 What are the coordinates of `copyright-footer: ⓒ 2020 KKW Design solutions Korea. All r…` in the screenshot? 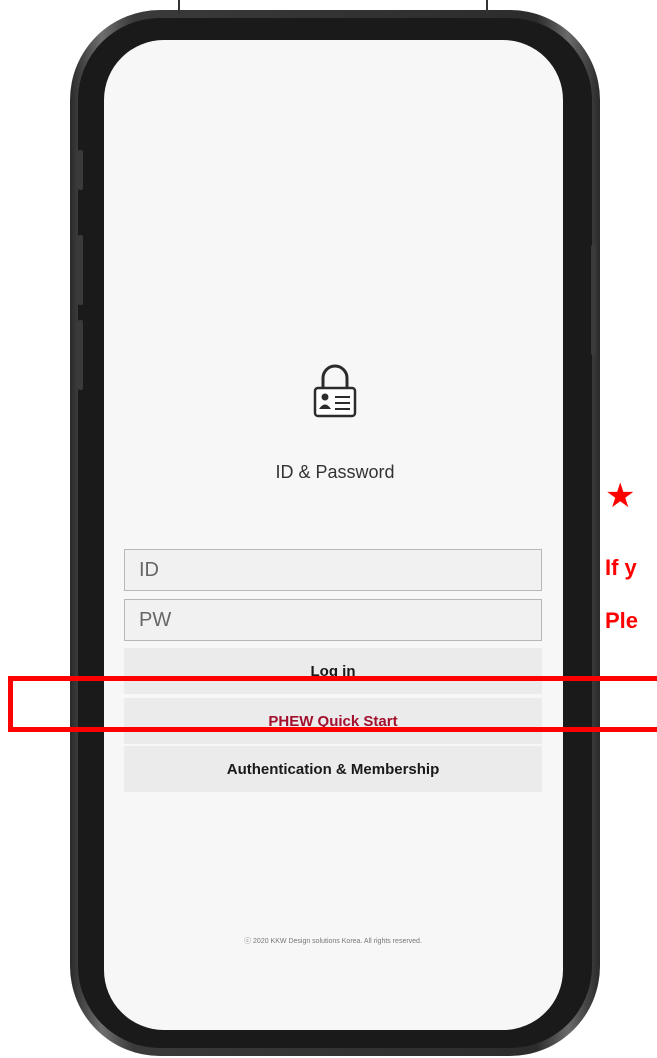 It's located at (333, 941).